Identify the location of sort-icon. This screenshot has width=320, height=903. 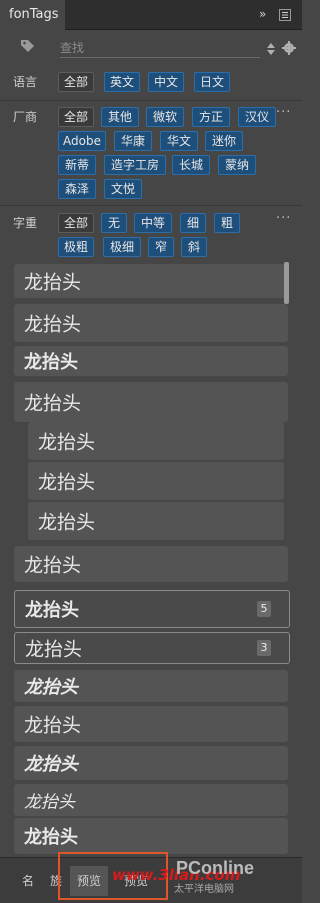
(271, 48).